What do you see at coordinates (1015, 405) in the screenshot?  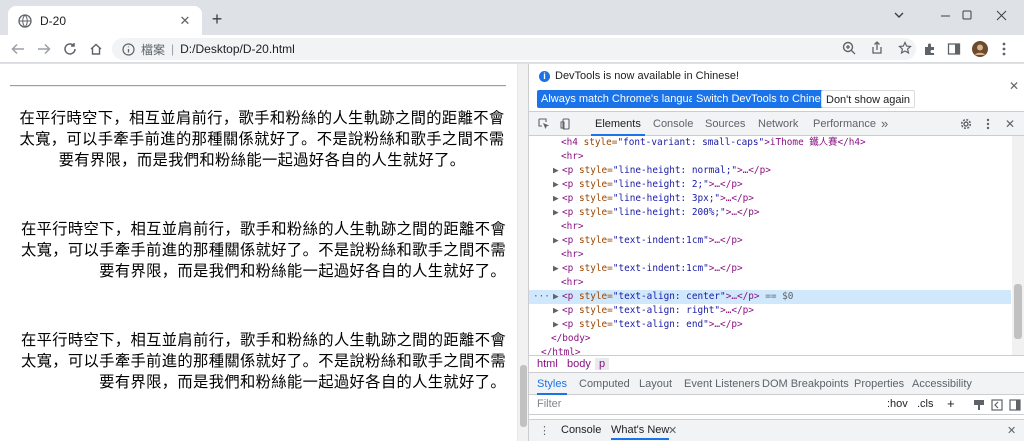 I see `toggle-sidebar-icon` at bounding box center [1015, 405].